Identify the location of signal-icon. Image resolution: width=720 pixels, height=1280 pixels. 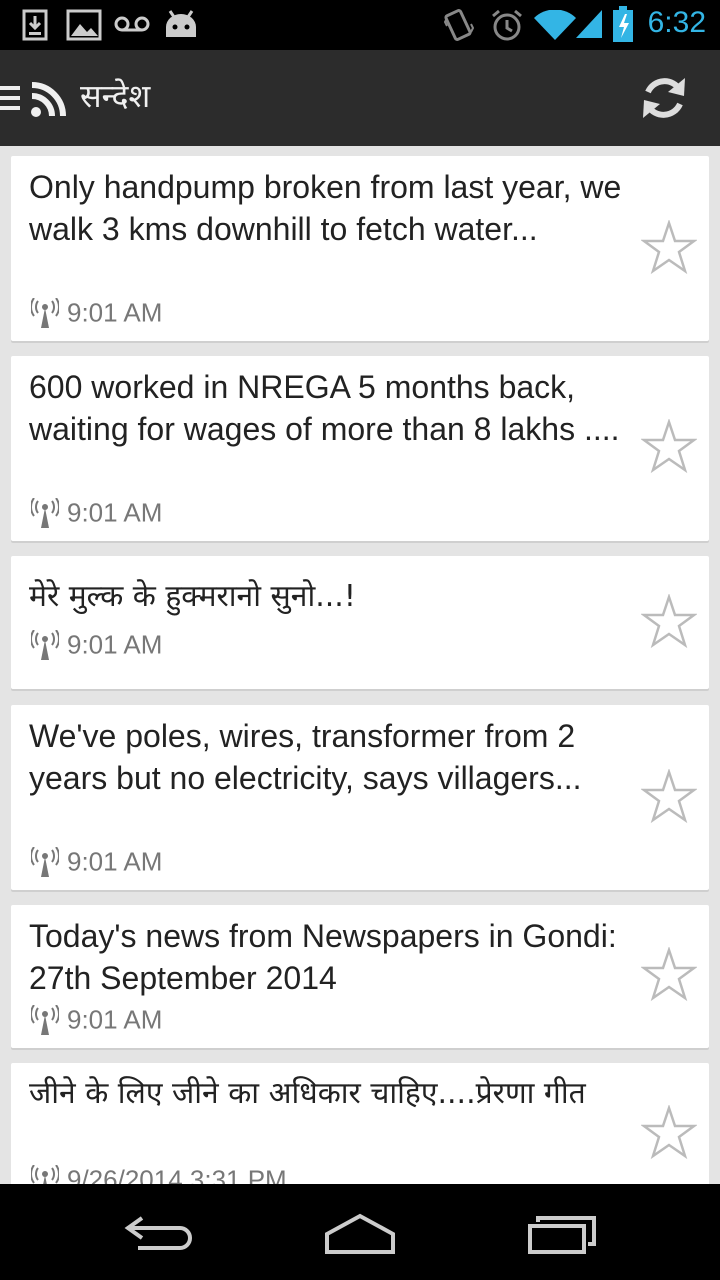
(589, 24).